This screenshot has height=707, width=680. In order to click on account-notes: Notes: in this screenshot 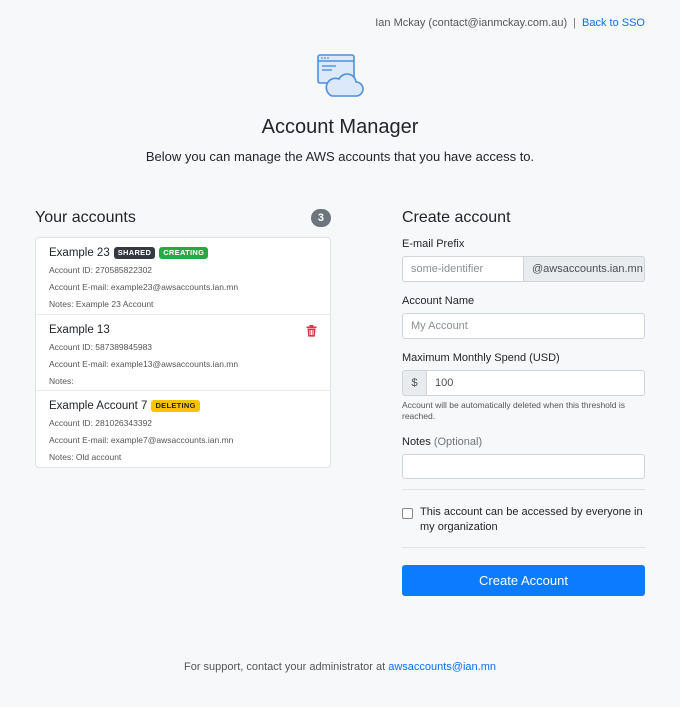, I will do `click(61, 381)`.